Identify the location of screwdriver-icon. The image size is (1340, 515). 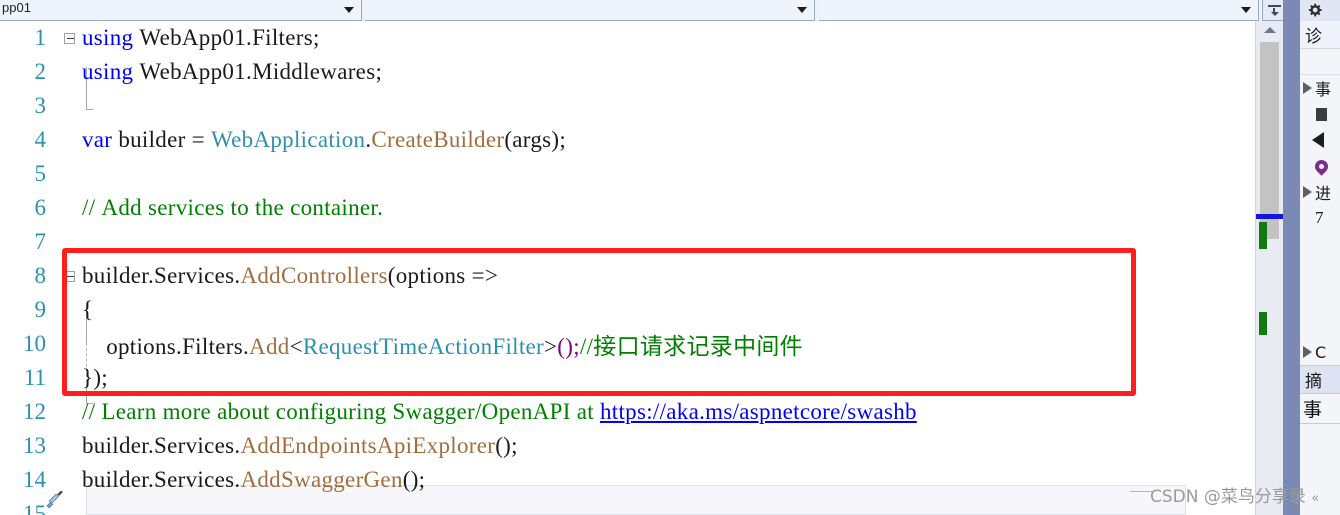
(54, 480).